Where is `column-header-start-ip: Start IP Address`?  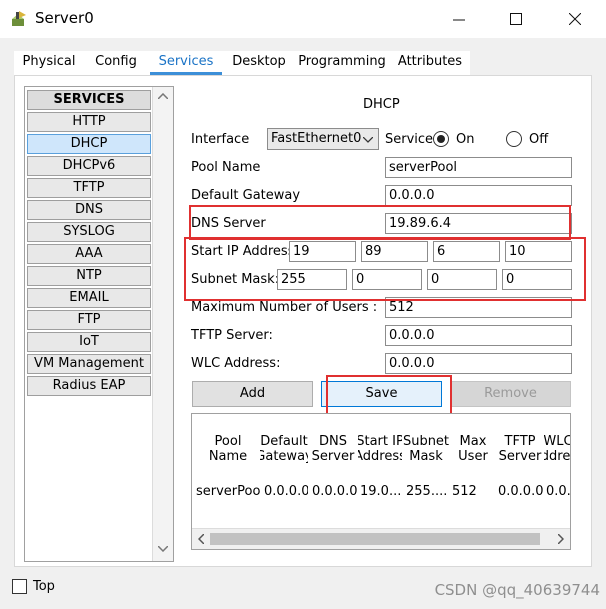 column-header-start-ip: Start IP Address is located at coordinates (380, 449).